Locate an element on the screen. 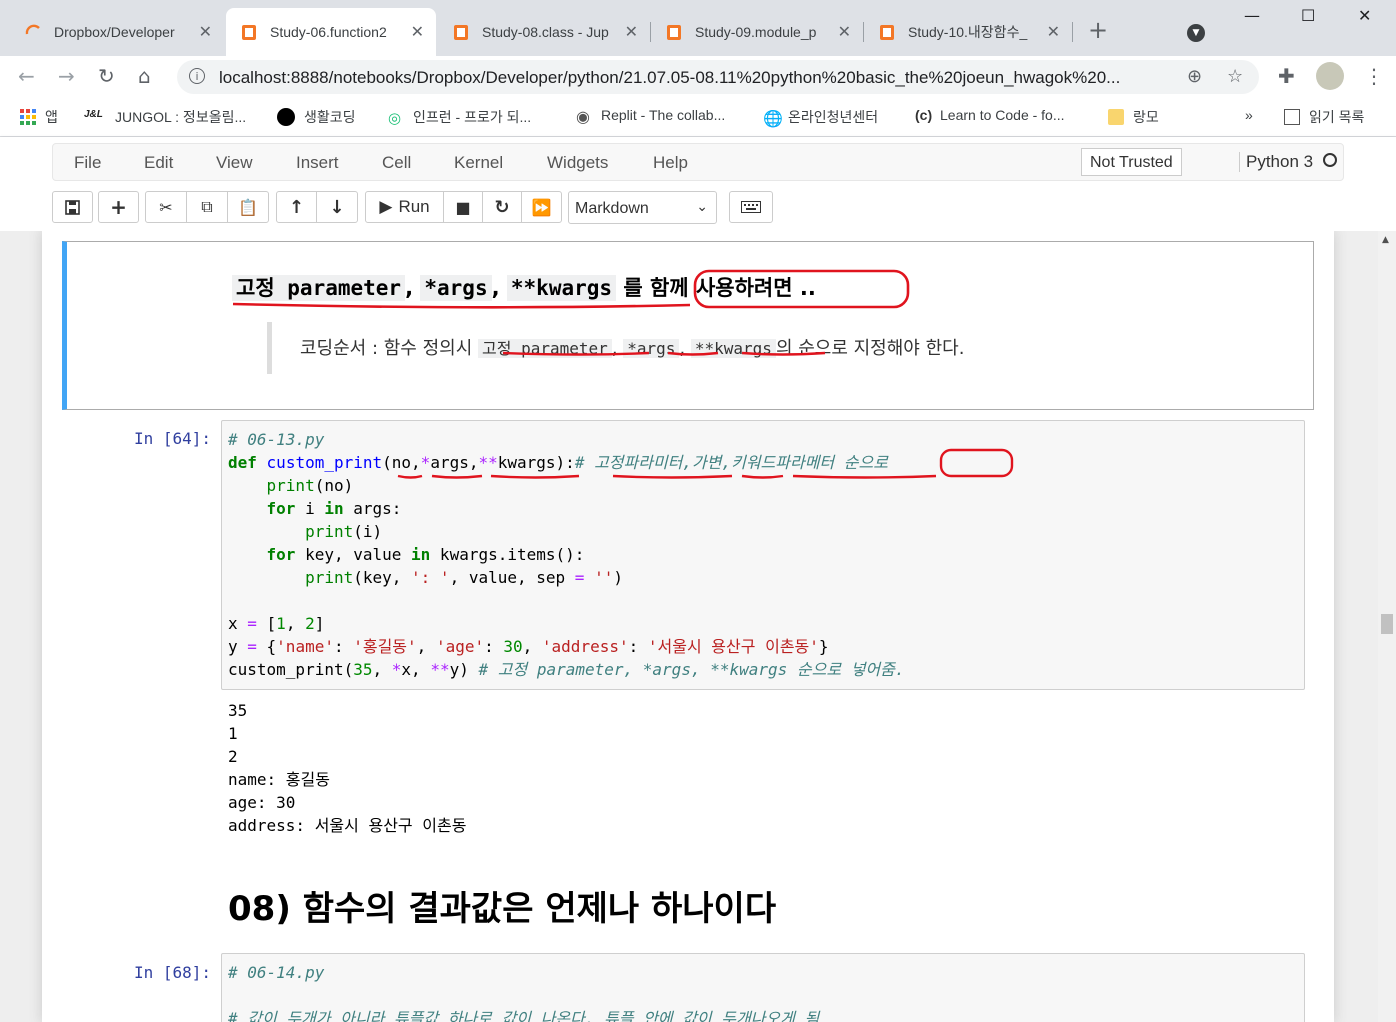  play-icon: ▶ is located at coordinates (386, 206).